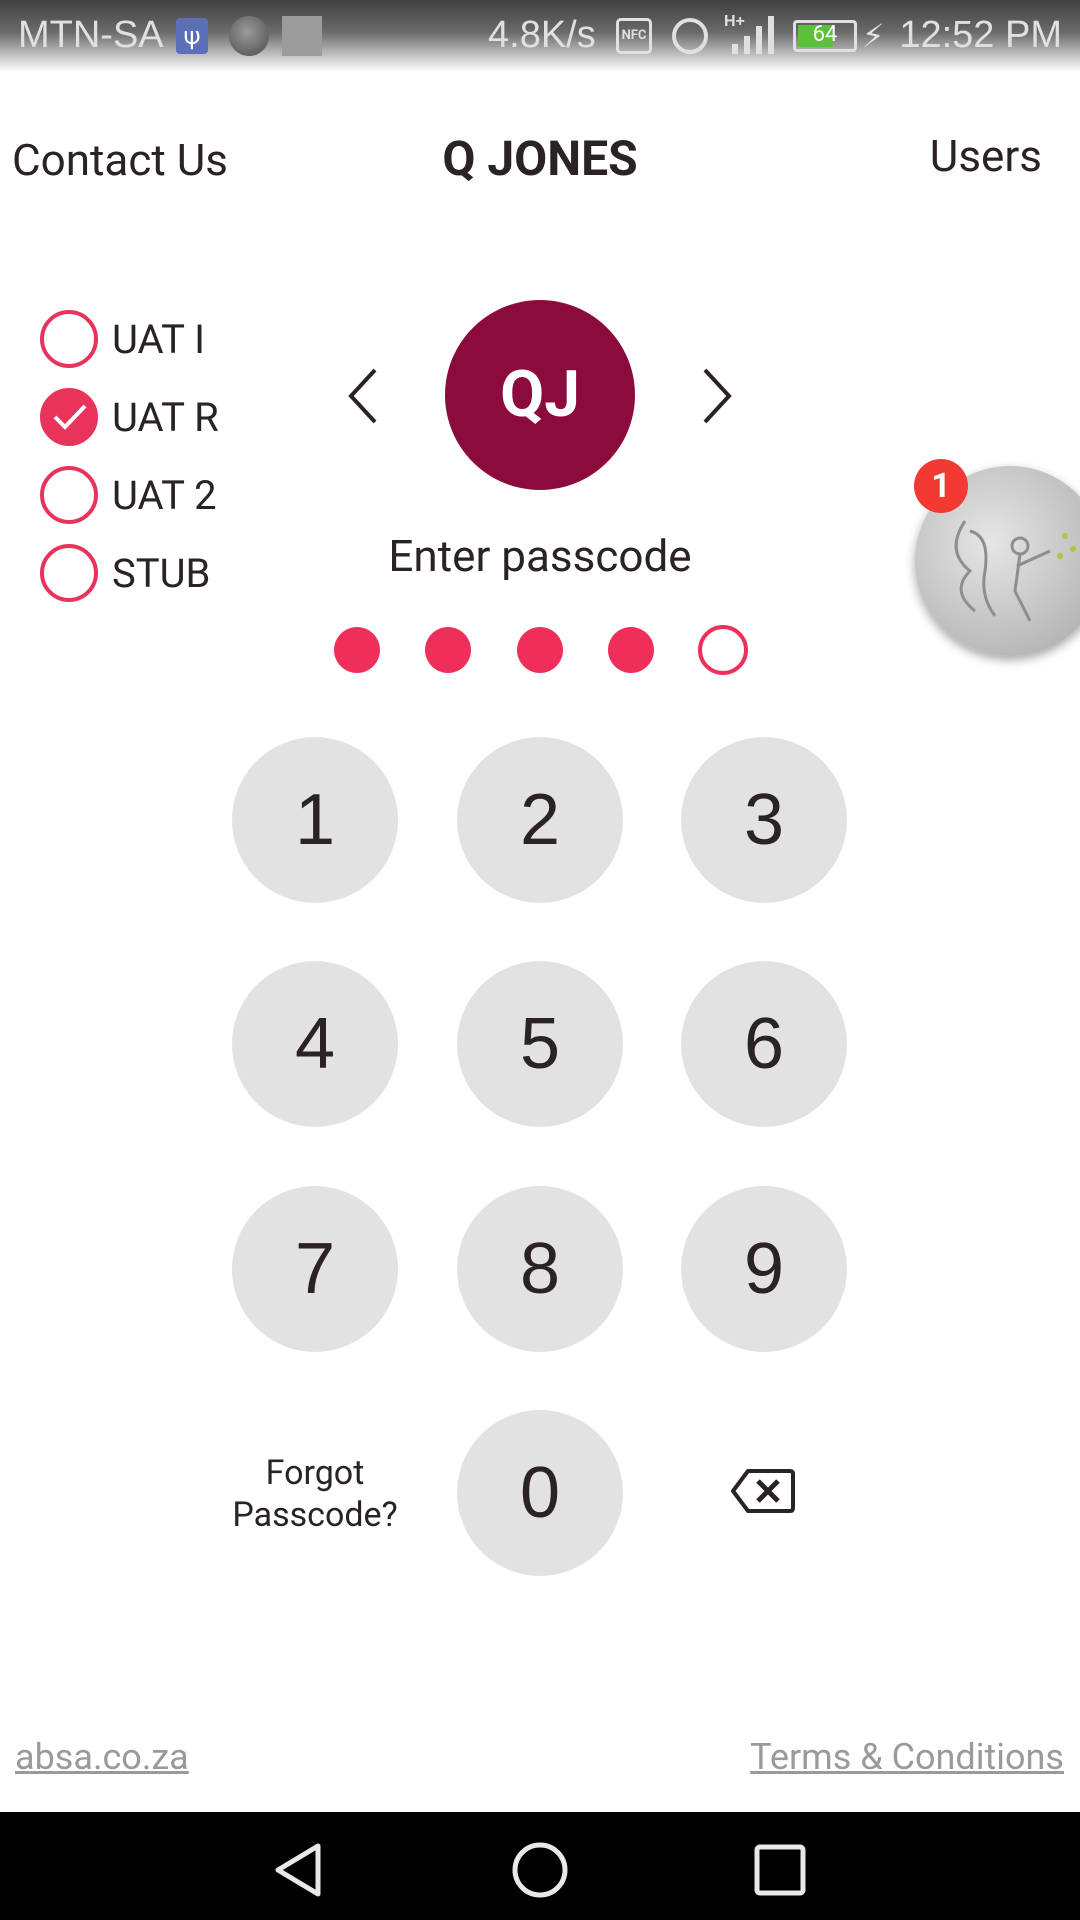 The width and height of the screenshot is (1080, 1920). I want to click on environment-option: UAT R, so click(129, 417).